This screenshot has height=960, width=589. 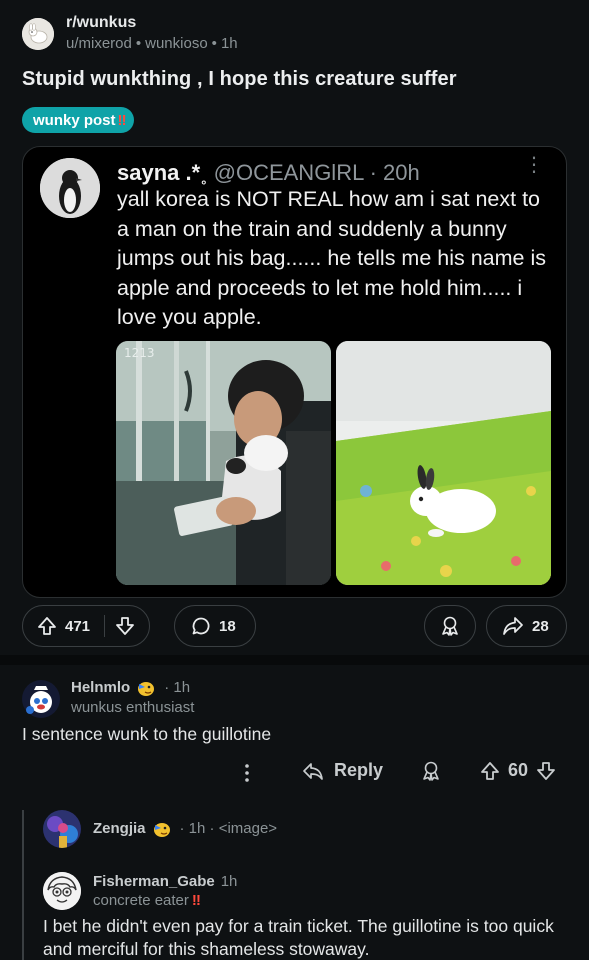 I want to click on post-author-flair: wunkioso, so click(x=176, y=43).